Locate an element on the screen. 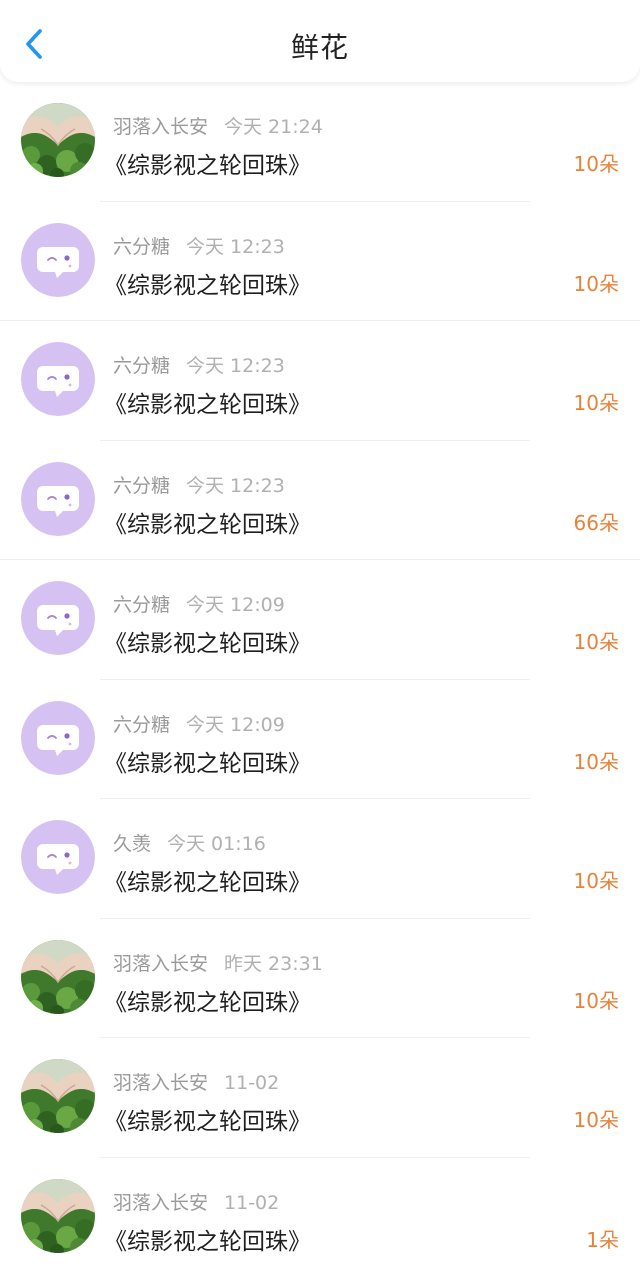 This screenshot has width=640, height=1277. list-item: 久羡今天 01:16 《综影视之轮回珠》 10朵 is located at coordinates (320, 859).